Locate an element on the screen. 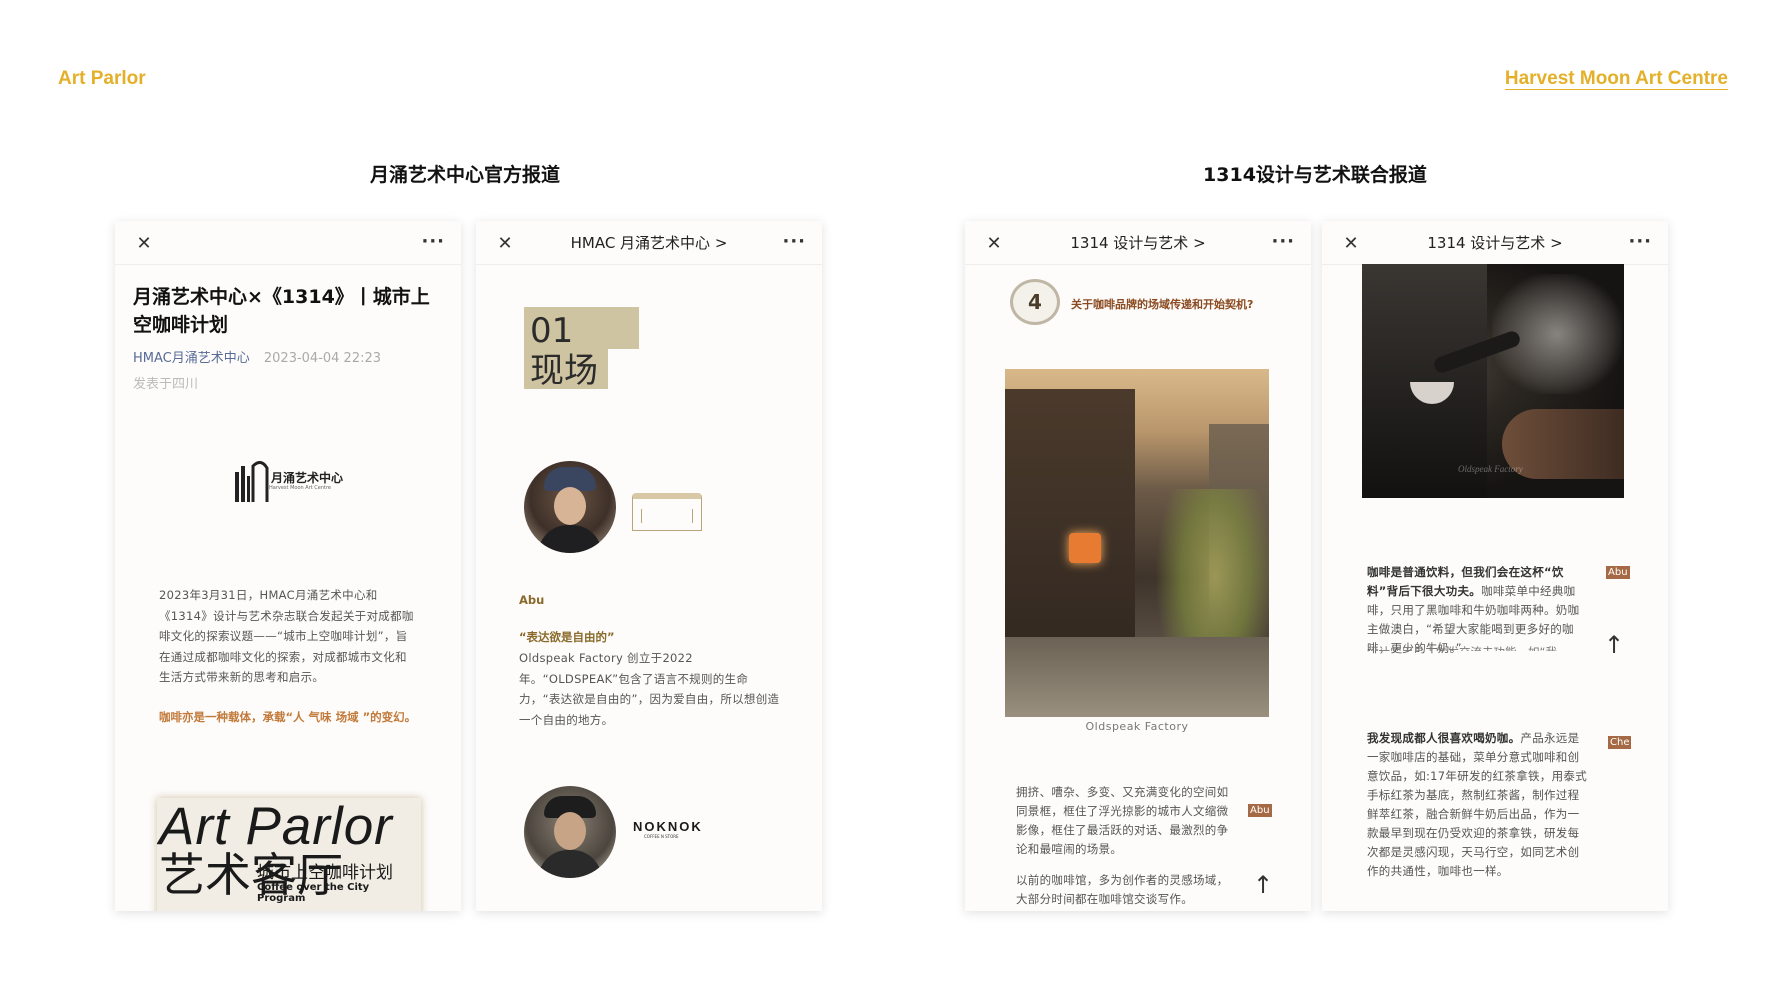  noknok-subtitle: COFFEE N STORE is located at coordinates (661, 836).